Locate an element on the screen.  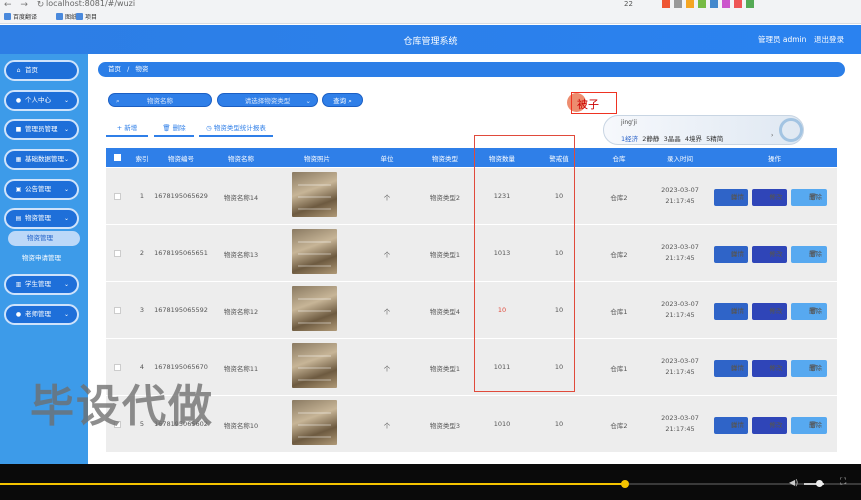
seek-progress is located at coordinates (313, 484).